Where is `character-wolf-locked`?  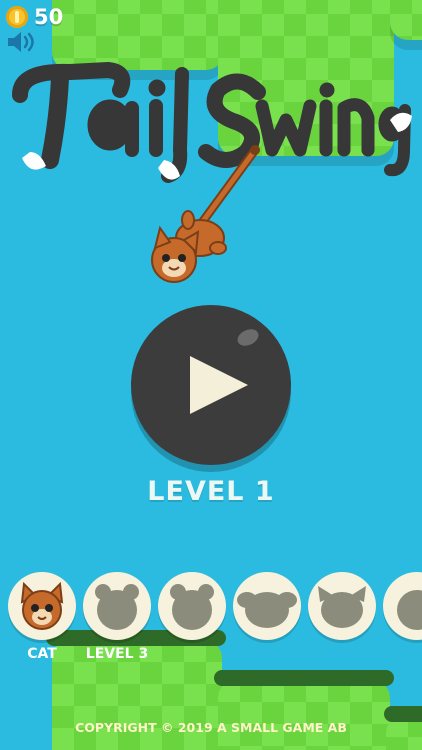 character-wolf-locked is located at coordinates (342, 606).